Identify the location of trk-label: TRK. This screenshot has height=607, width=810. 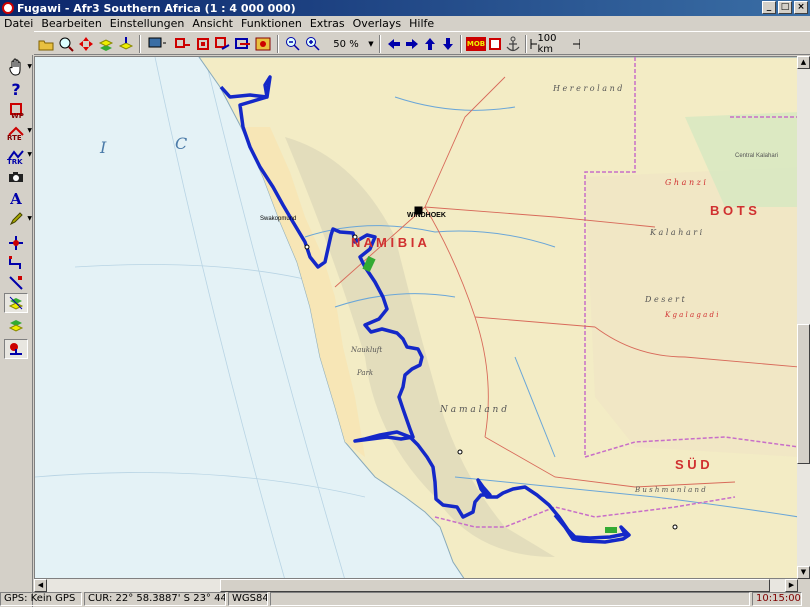
(15, 162).